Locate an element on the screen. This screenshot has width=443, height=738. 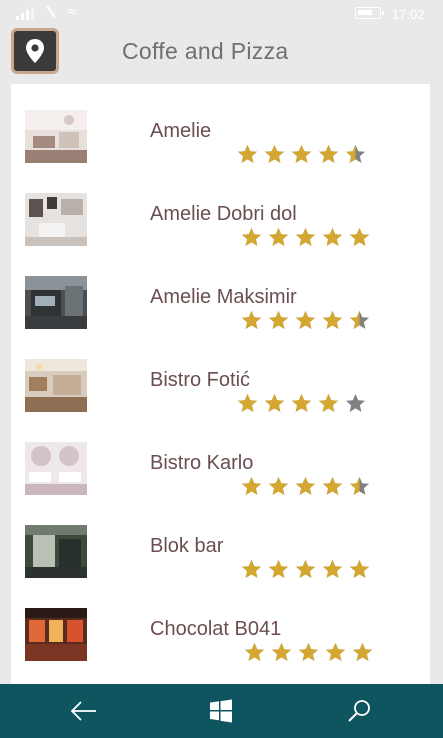
list-item: Bistro Karlo is located at coordinates (220, 457).